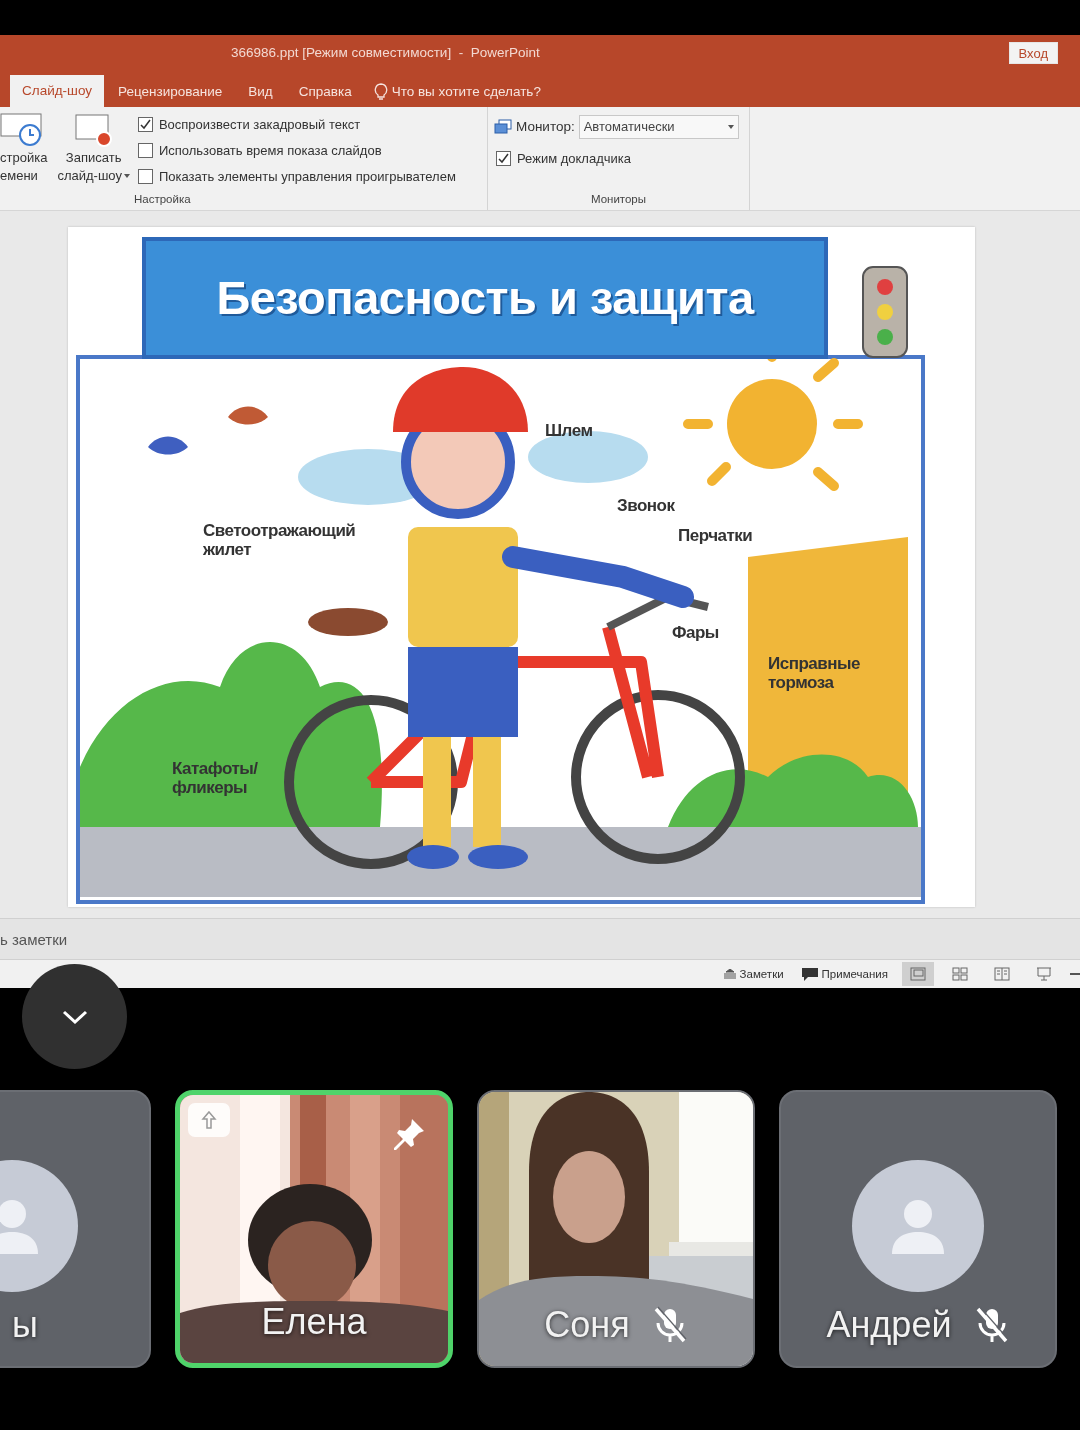  What do you see at coordinates (545, 127) in the screenshot?
I see `monitor-label: Монитор:` at bounding box center [545, 127].